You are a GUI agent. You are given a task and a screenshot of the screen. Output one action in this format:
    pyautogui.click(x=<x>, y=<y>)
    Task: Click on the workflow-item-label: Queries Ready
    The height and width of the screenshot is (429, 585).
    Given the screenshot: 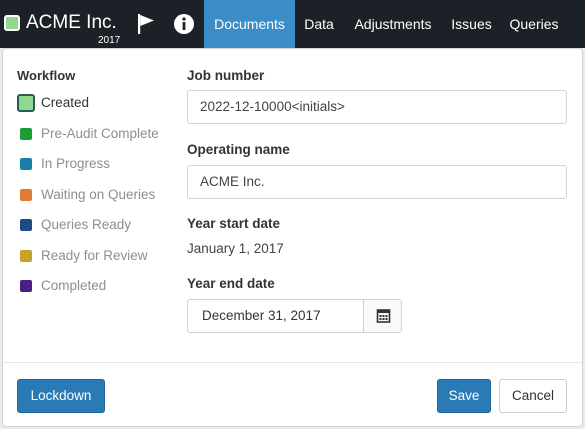 What is the action you would take?
    pyautogui.click(x=86, y=224)
    